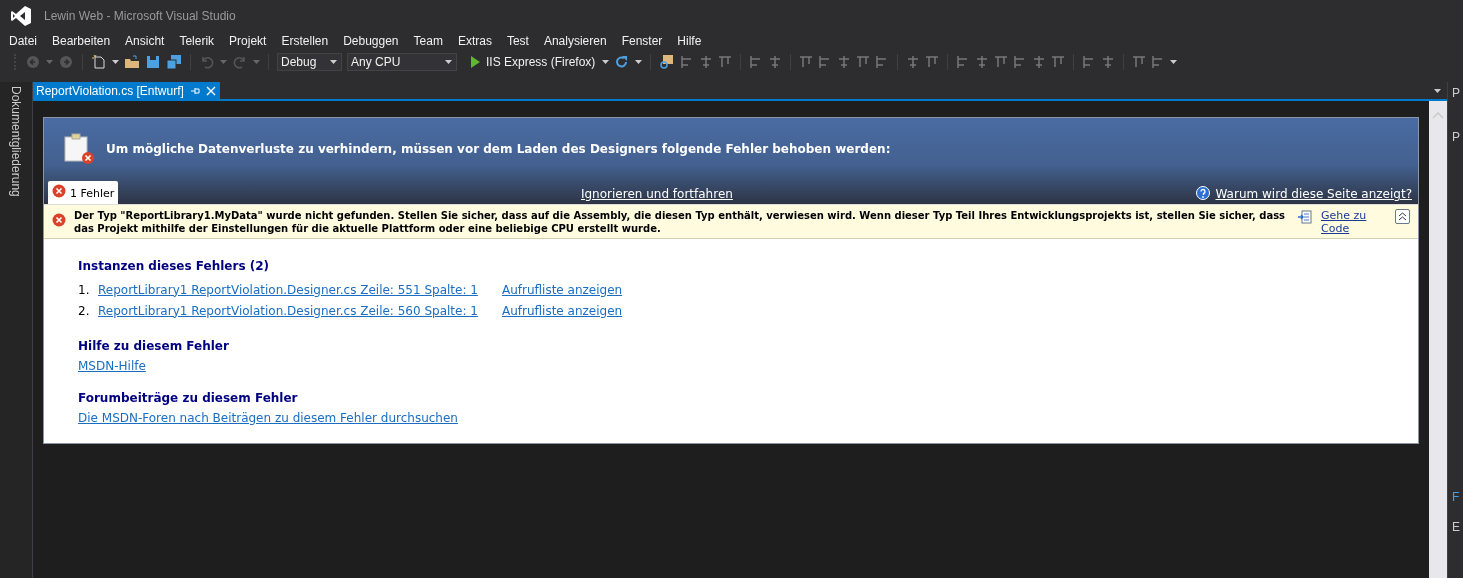 The height and width of the screenshot is (578, 1463). I want to click on error-count-tab: 1 Fehler, so click(83, 192).